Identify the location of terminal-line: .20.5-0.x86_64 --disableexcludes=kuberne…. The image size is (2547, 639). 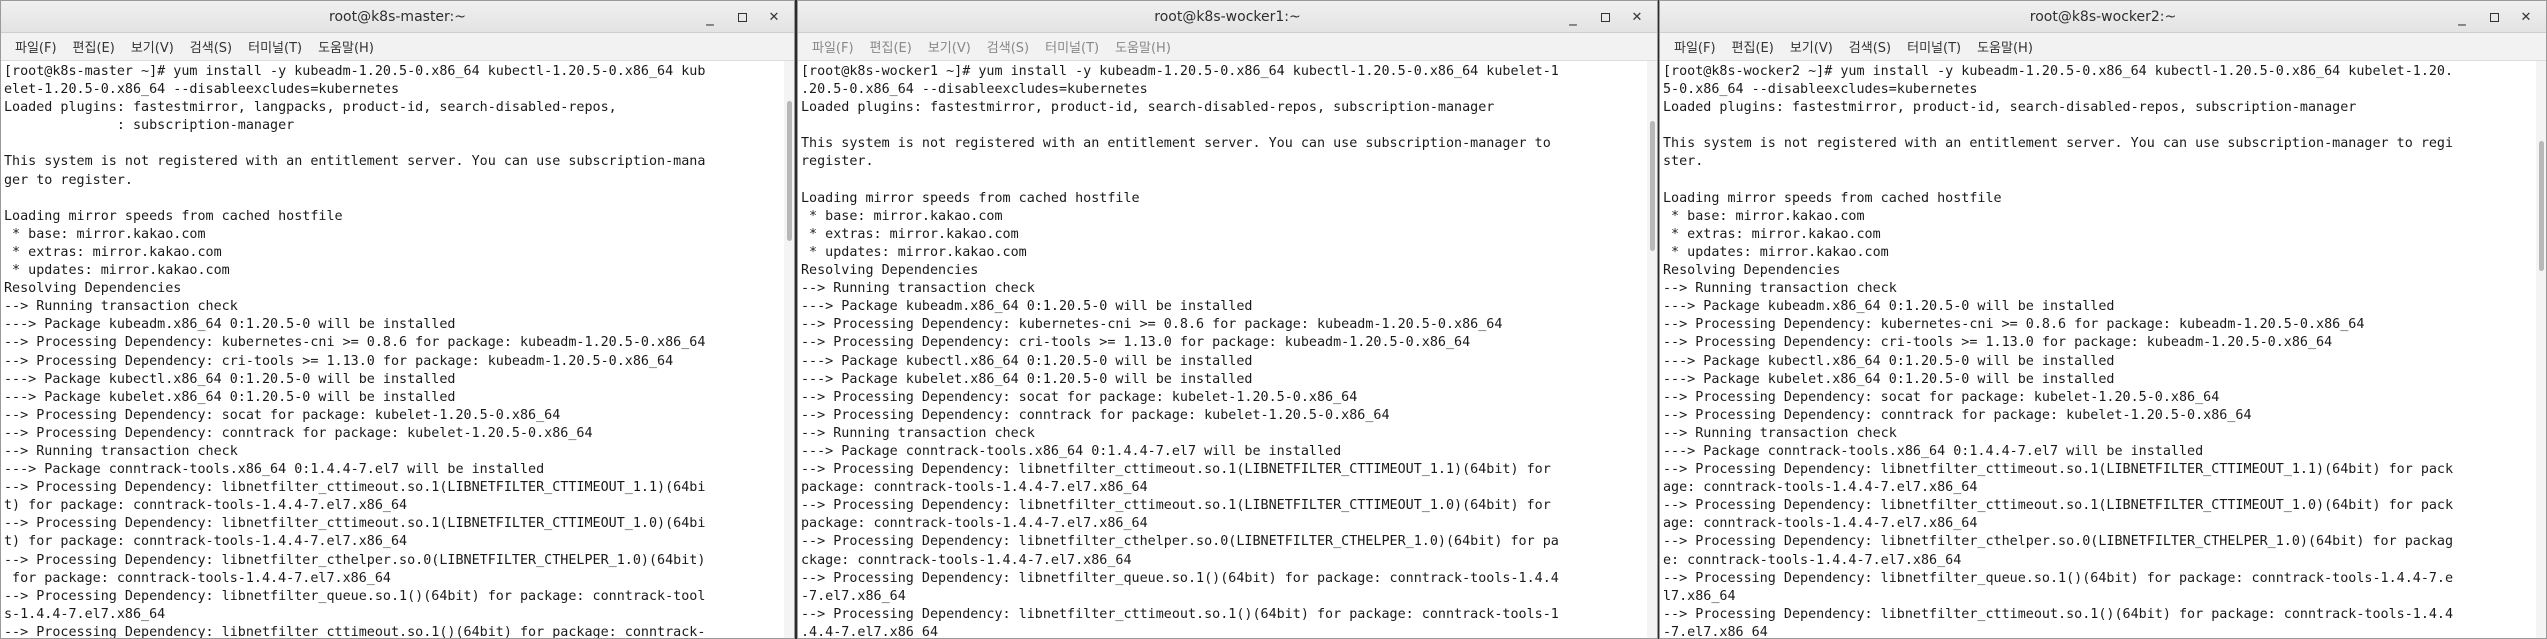
(974, 90).